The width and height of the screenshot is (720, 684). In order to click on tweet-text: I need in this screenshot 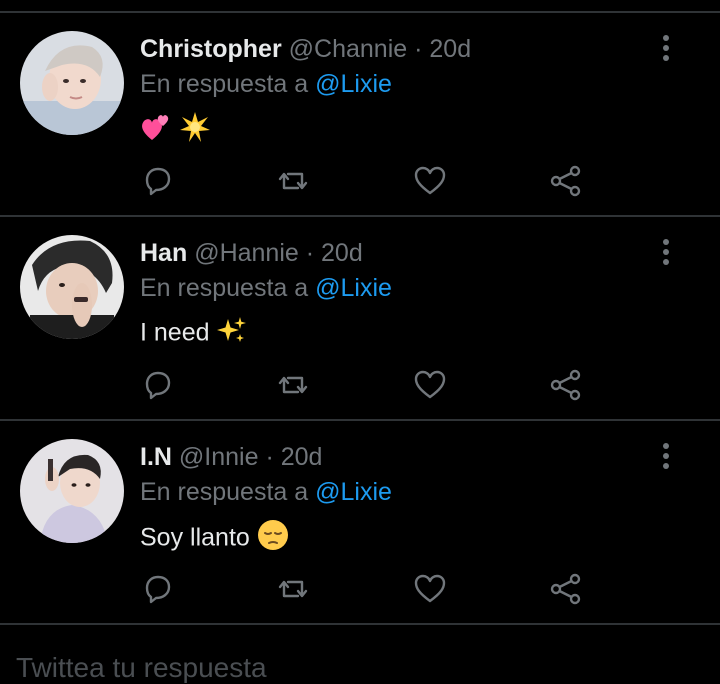, I will do `click(193, 334)`.